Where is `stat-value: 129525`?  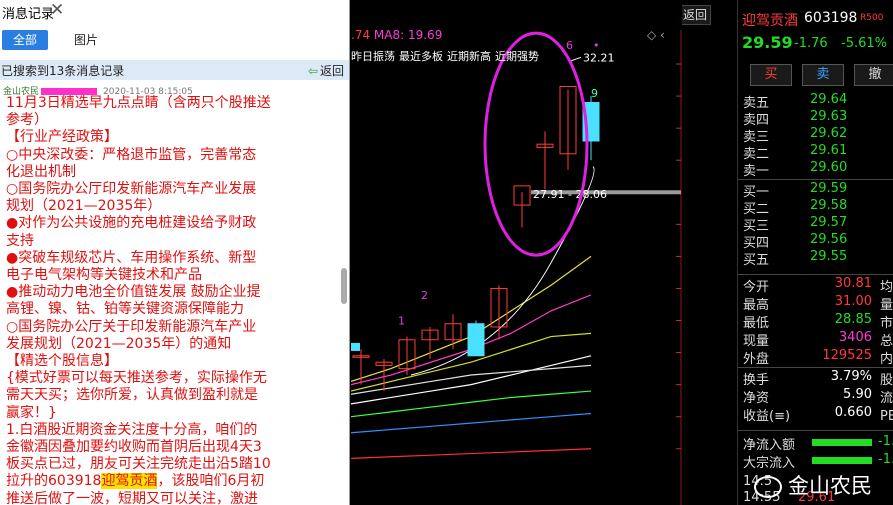 stat-value: 129525 is located at coordinates (847, 355).